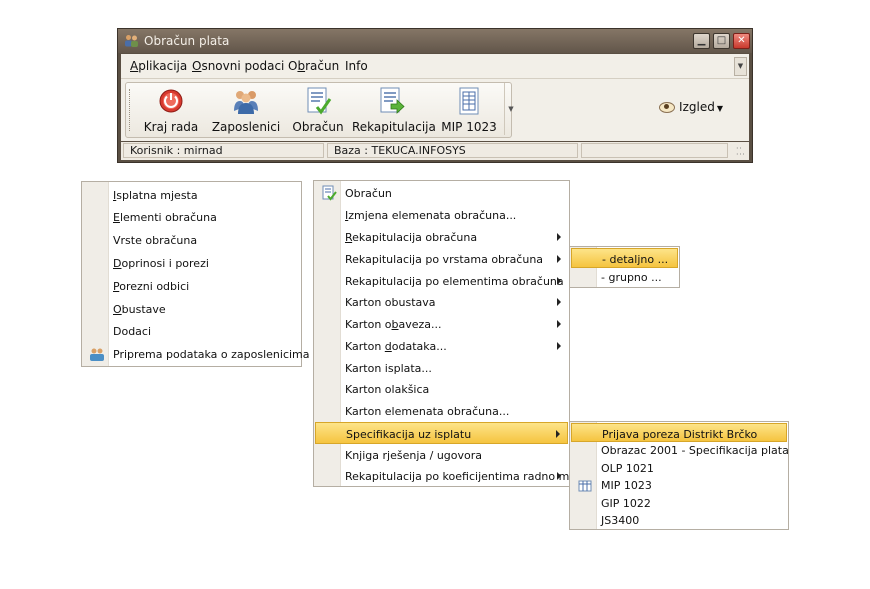  I want to click on menu-aplikacija: Aplikacija, so click(158, 66).